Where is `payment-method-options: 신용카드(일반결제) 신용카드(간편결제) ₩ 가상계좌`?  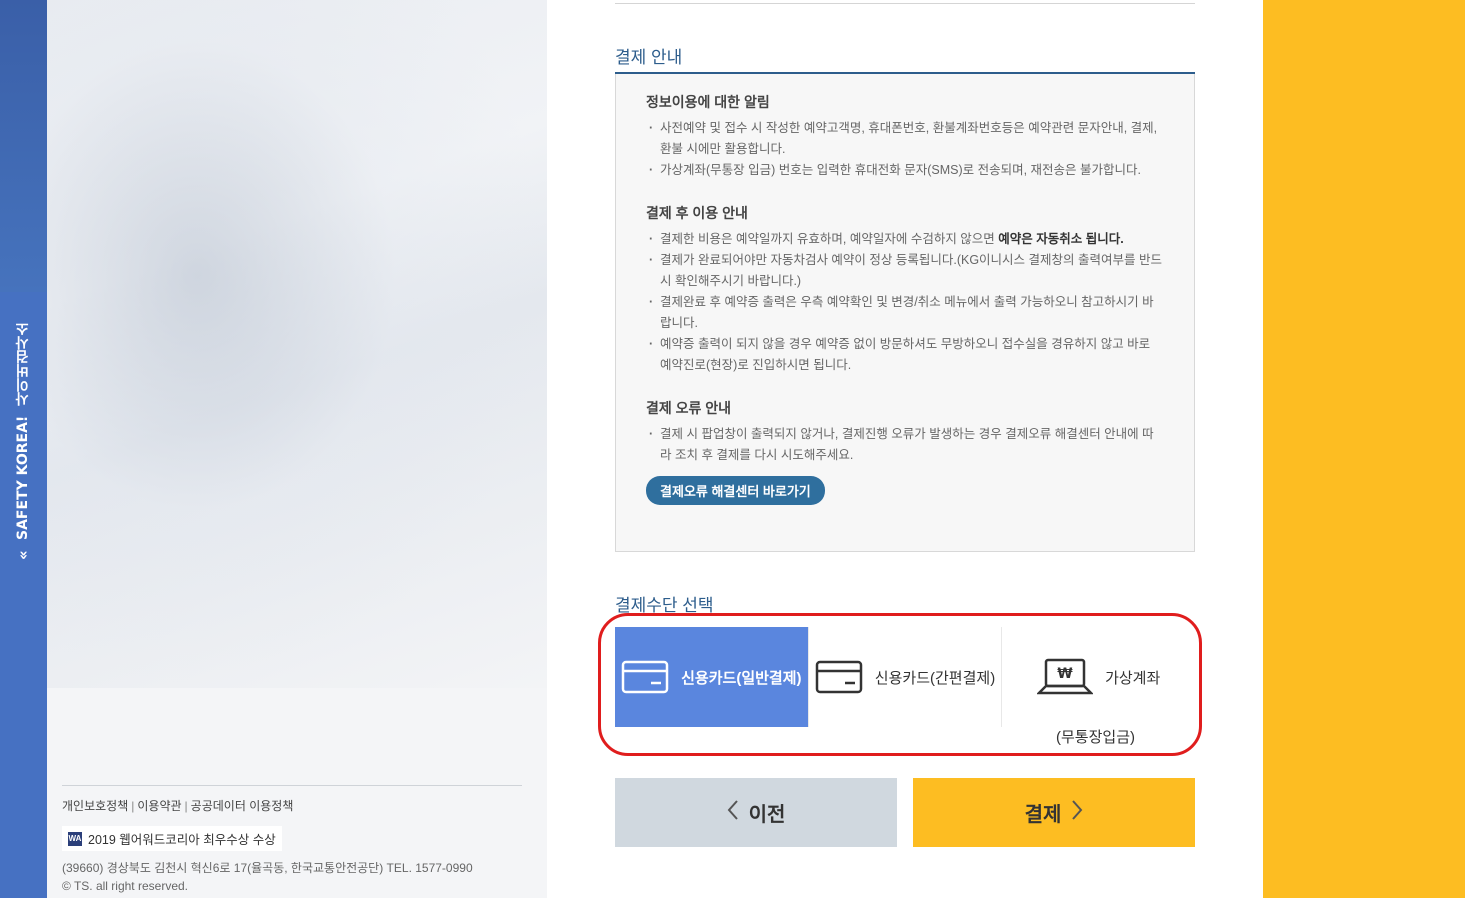 payment-method-options: 신용카드(일반결제) 신용카드(간편결제) ₩ 가상계좌 is located at coordinates (905, 677).